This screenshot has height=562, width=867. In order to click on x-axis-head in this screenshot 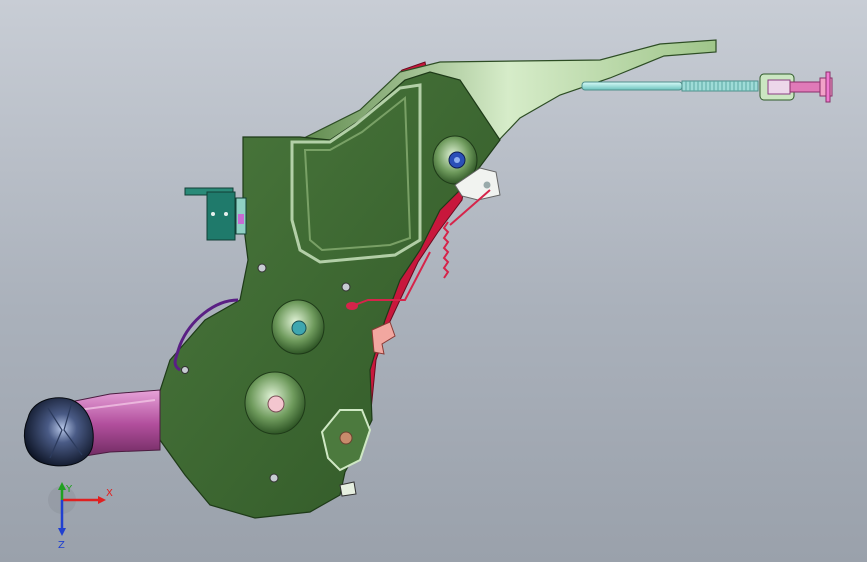, I will do `click(102, 500)`.